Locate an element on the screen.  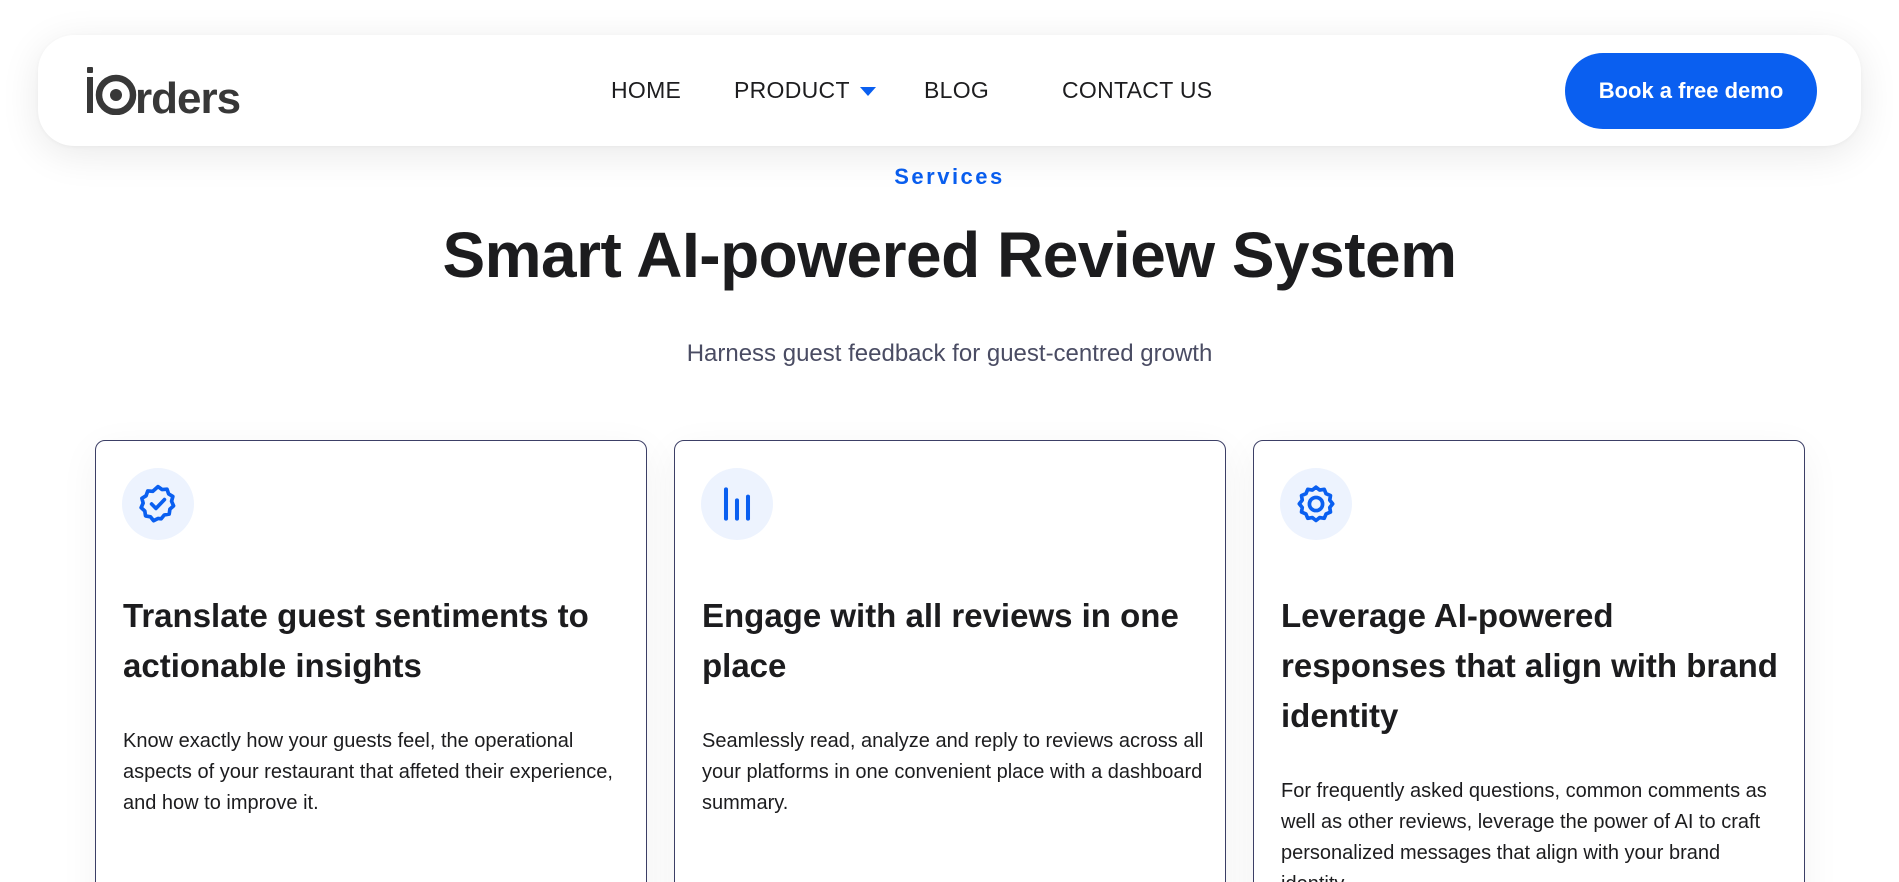
caret-down-icon is located at coordinates (867, 91).